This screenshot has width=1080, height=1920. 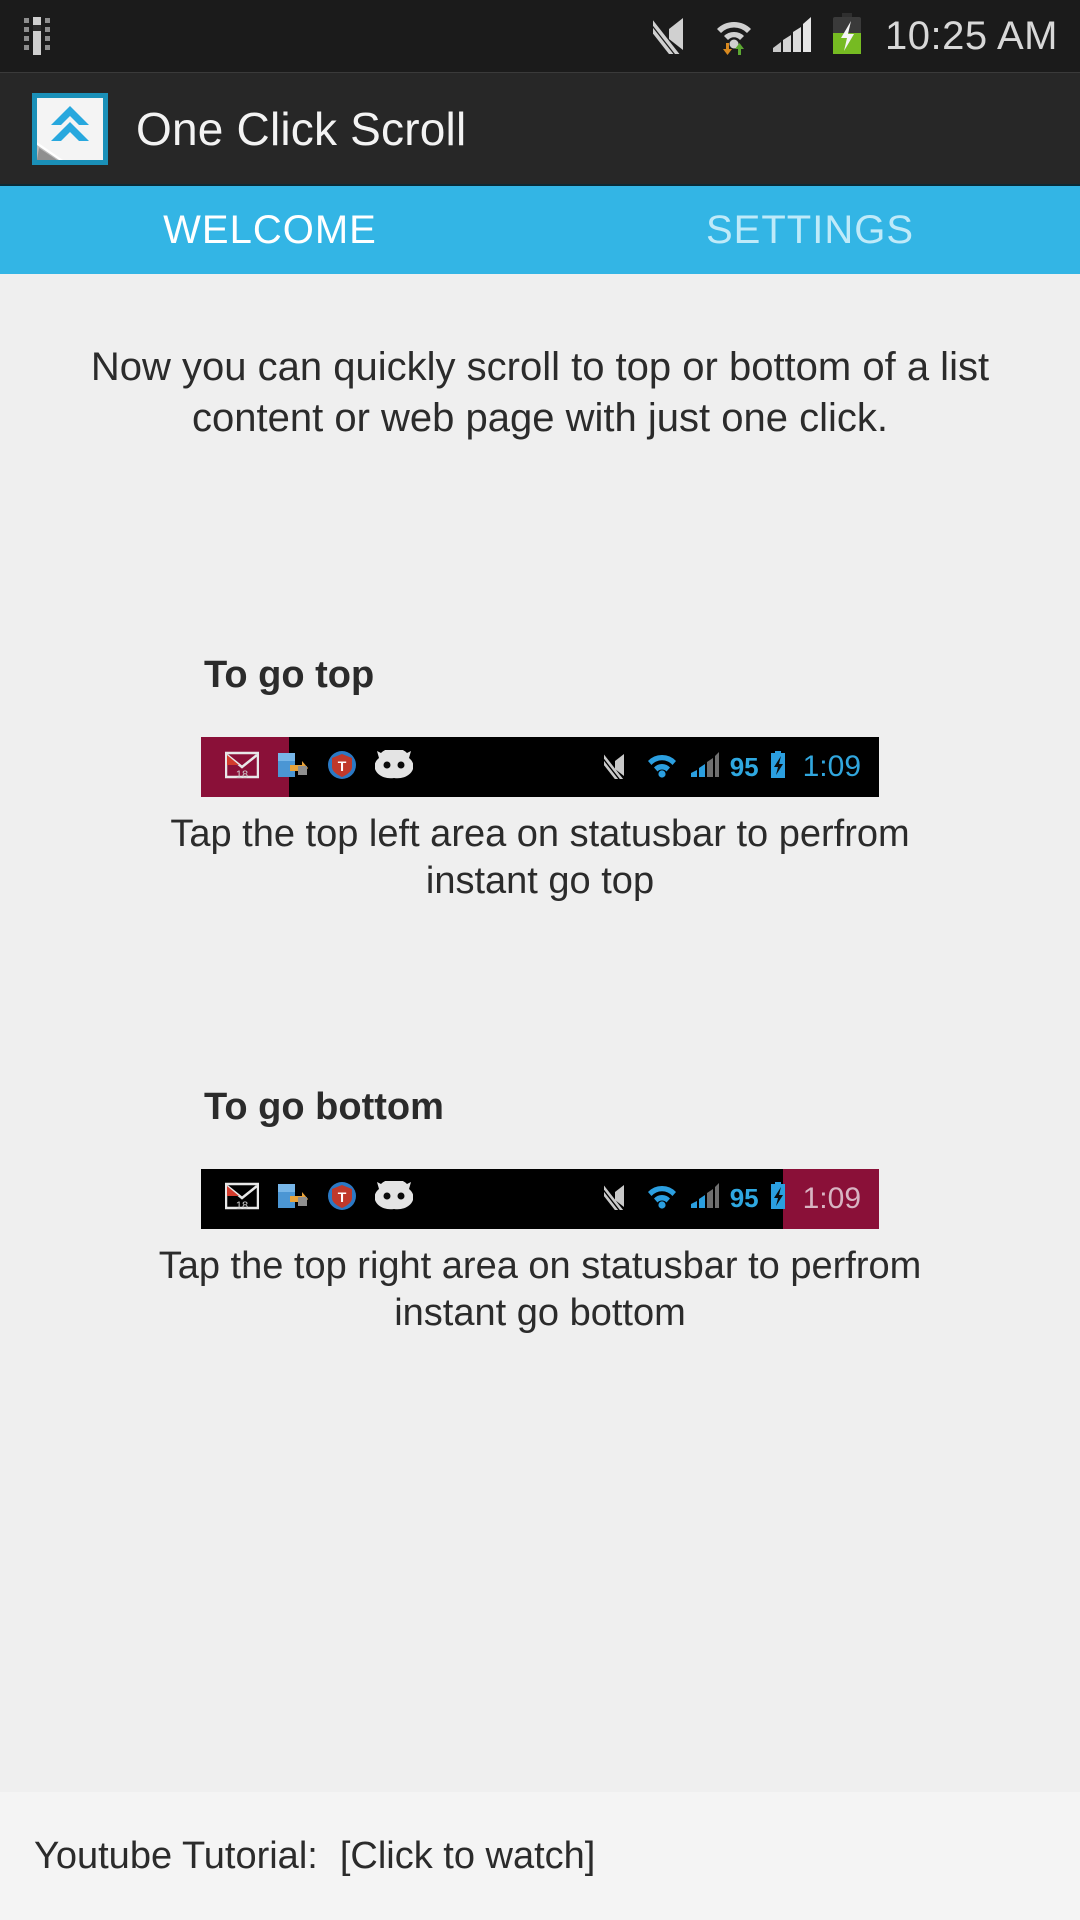 I want to click on app-bar: One Click Scroll, so click(x=540, y=128).